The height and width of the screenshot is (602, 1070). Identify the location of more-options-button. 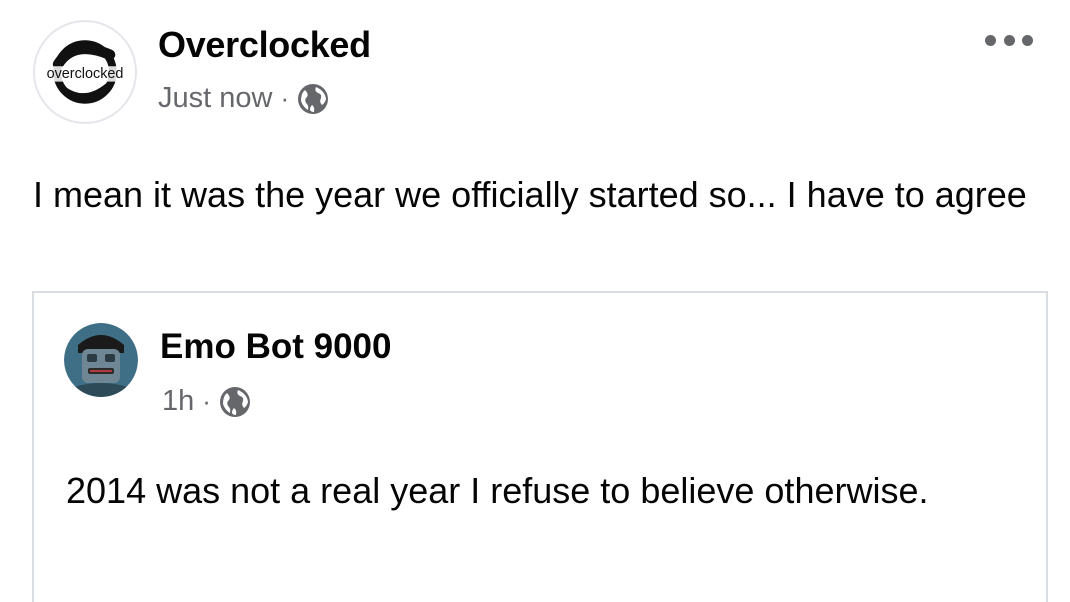
(1009, 40).